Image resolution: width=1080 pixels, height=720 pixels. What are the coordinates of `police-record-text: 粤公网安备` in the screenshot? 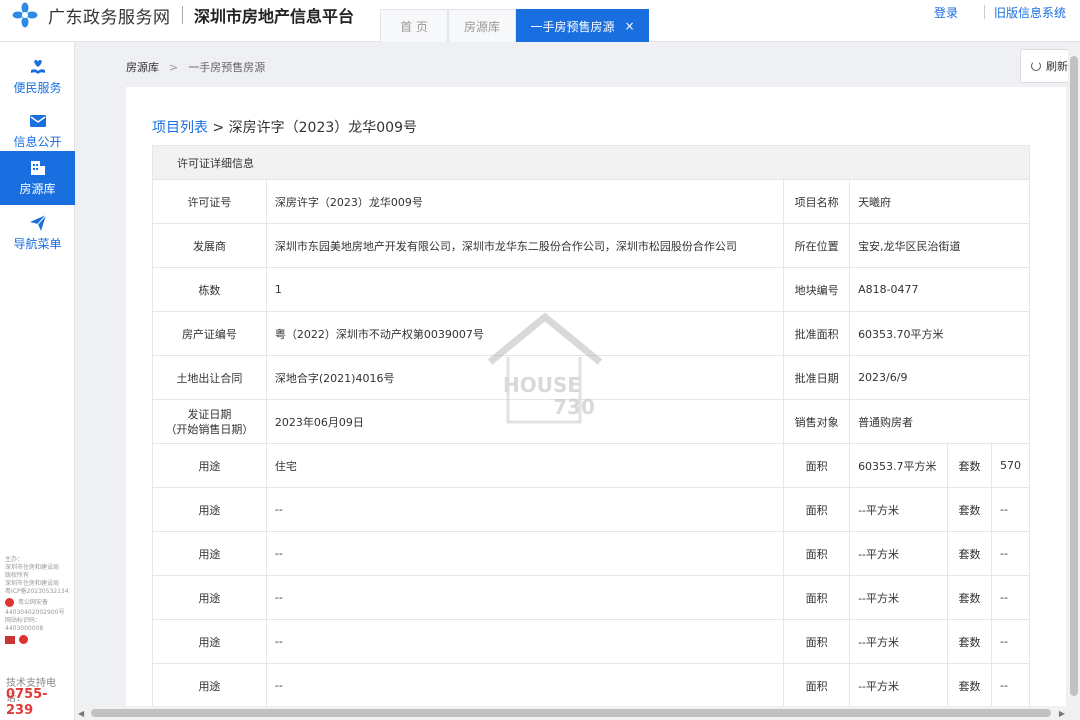 It's located at (33, 602).